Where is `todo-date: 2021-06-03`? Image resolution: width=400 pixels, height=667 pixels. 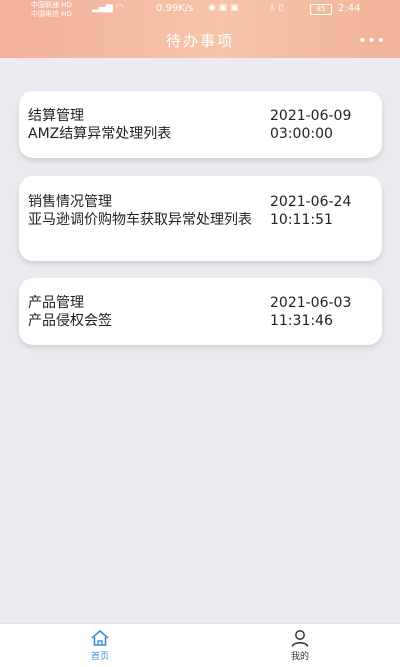
todo-date: 2021-06-03 is located at coordinates (311, 303).